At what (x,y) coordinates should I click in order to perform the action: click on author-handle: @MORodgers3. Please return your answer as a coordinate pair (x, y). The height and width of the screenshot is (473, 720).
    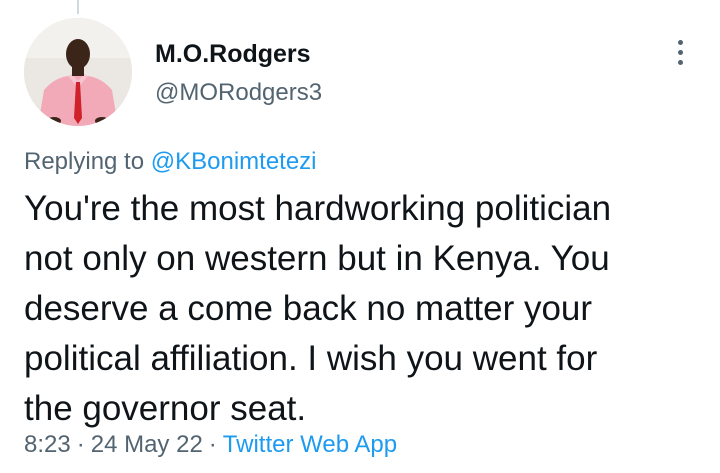
    Looking at the image, I should click on (238, 93).